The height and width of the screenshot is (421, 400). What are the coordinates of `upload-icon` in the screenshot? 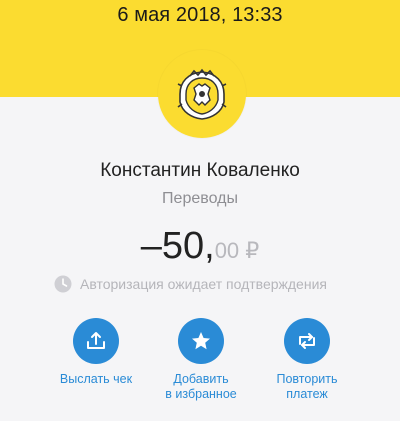 It's located at (96, 340).